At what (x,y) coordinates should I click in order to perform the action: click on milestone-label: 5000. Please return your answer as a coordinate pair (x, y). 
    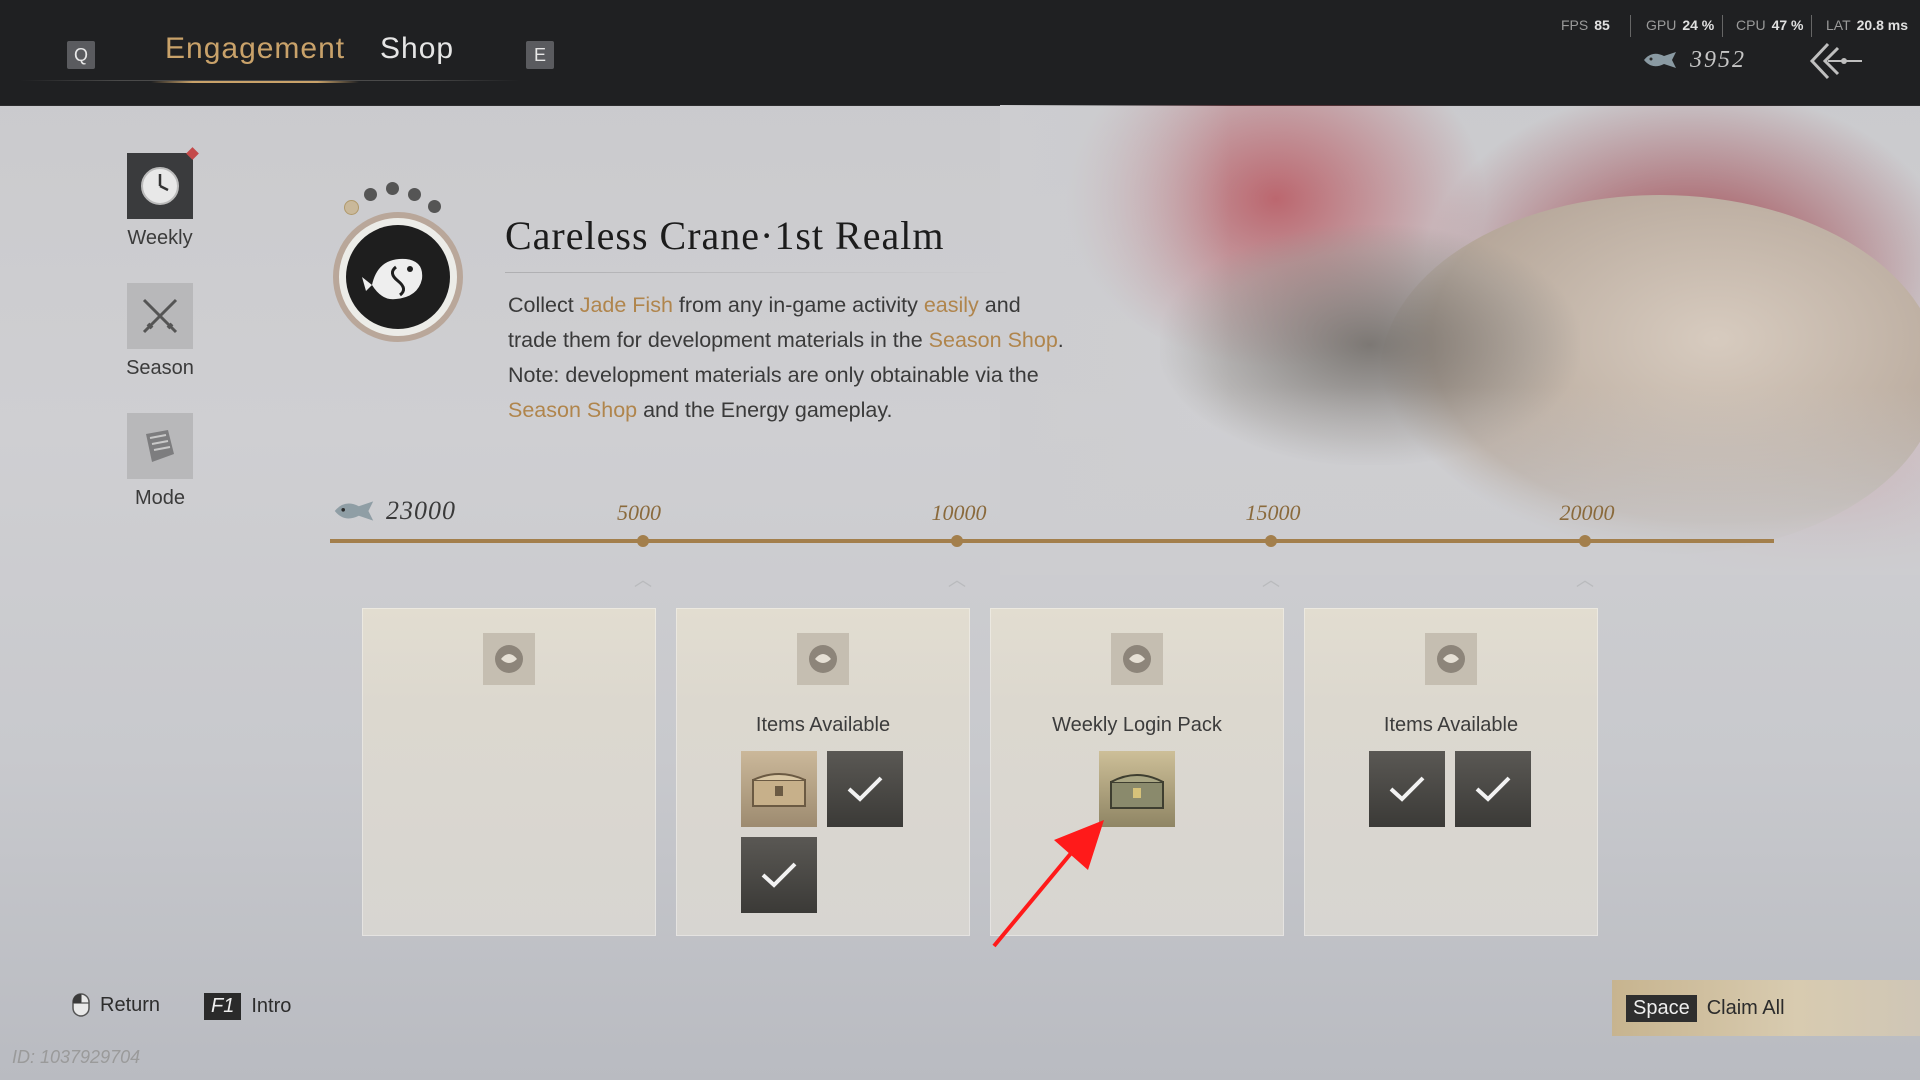
    Looking at the image, I should click on (639, 512).